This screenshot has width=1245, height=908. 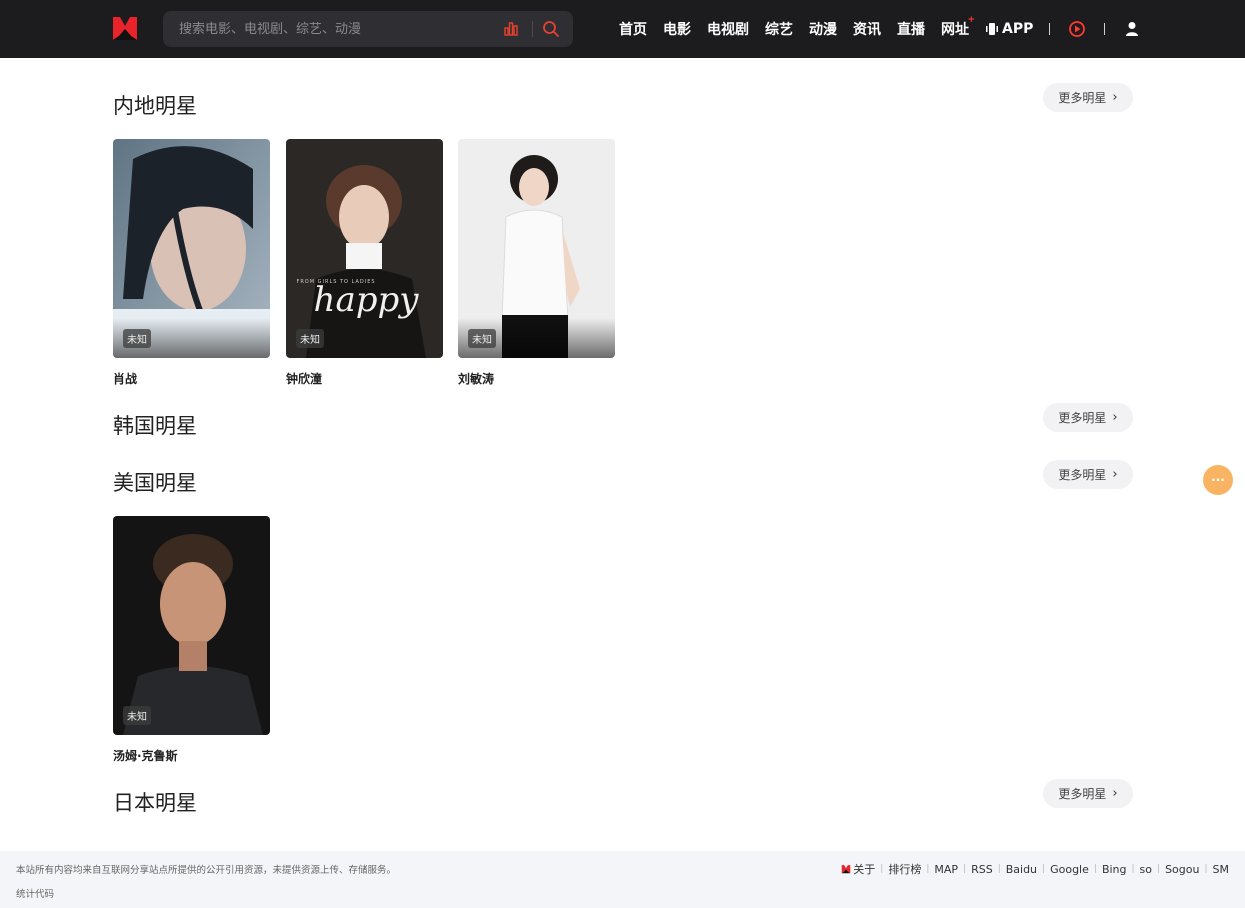 I want to click on nav-sites: 网址 +, so click(x=958, y=27).